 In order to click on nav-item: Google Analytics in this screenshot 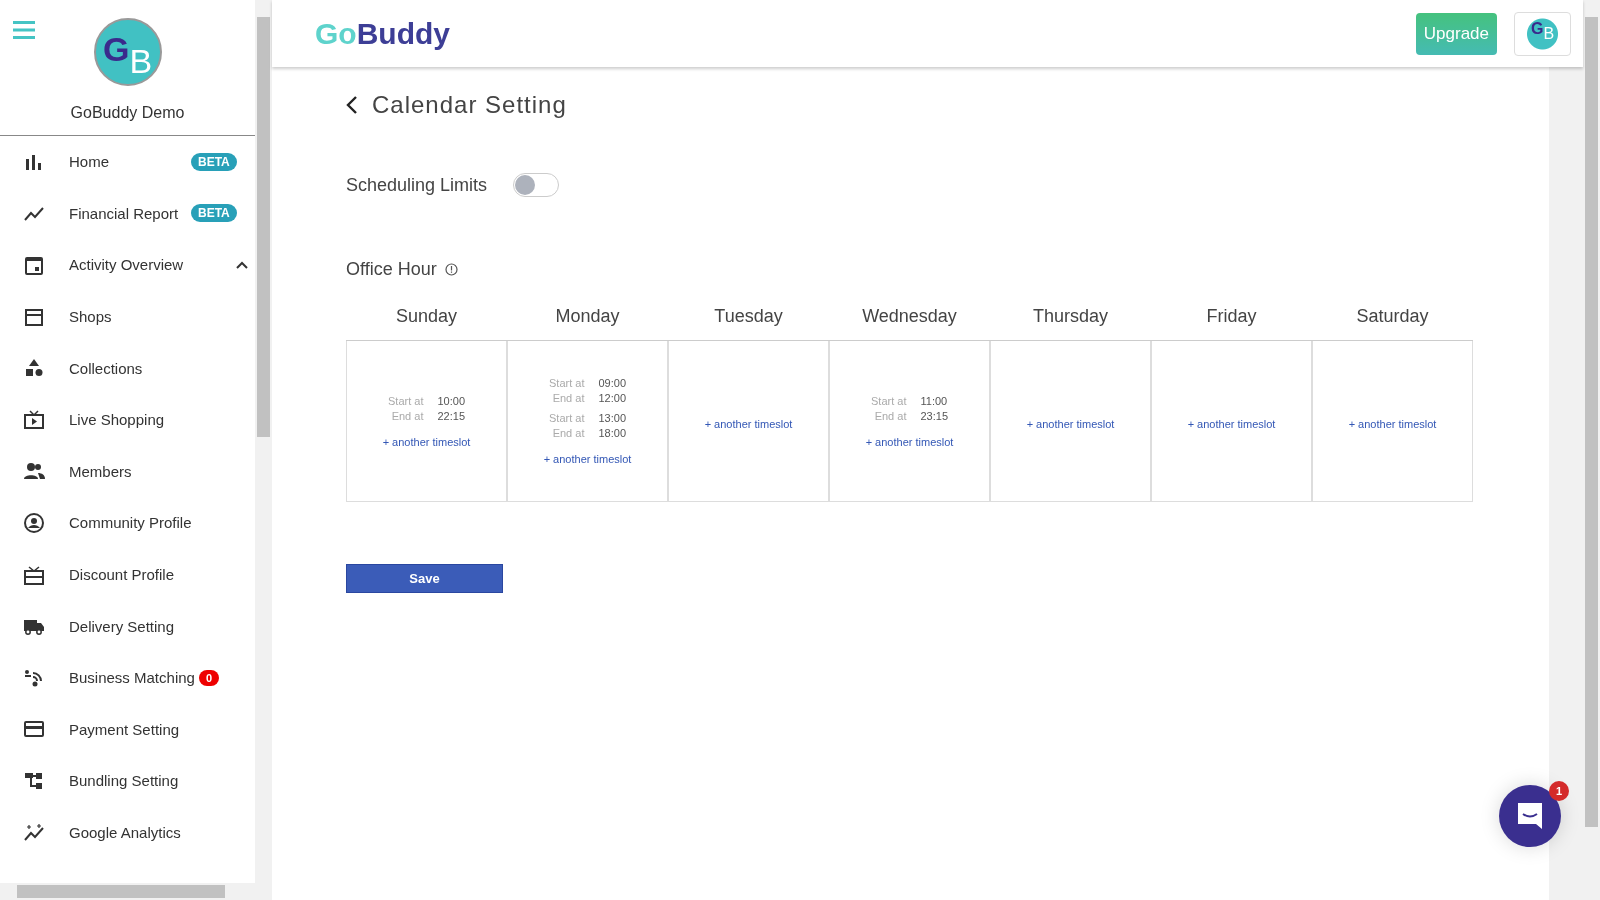, I will do `click(127, 832)`.